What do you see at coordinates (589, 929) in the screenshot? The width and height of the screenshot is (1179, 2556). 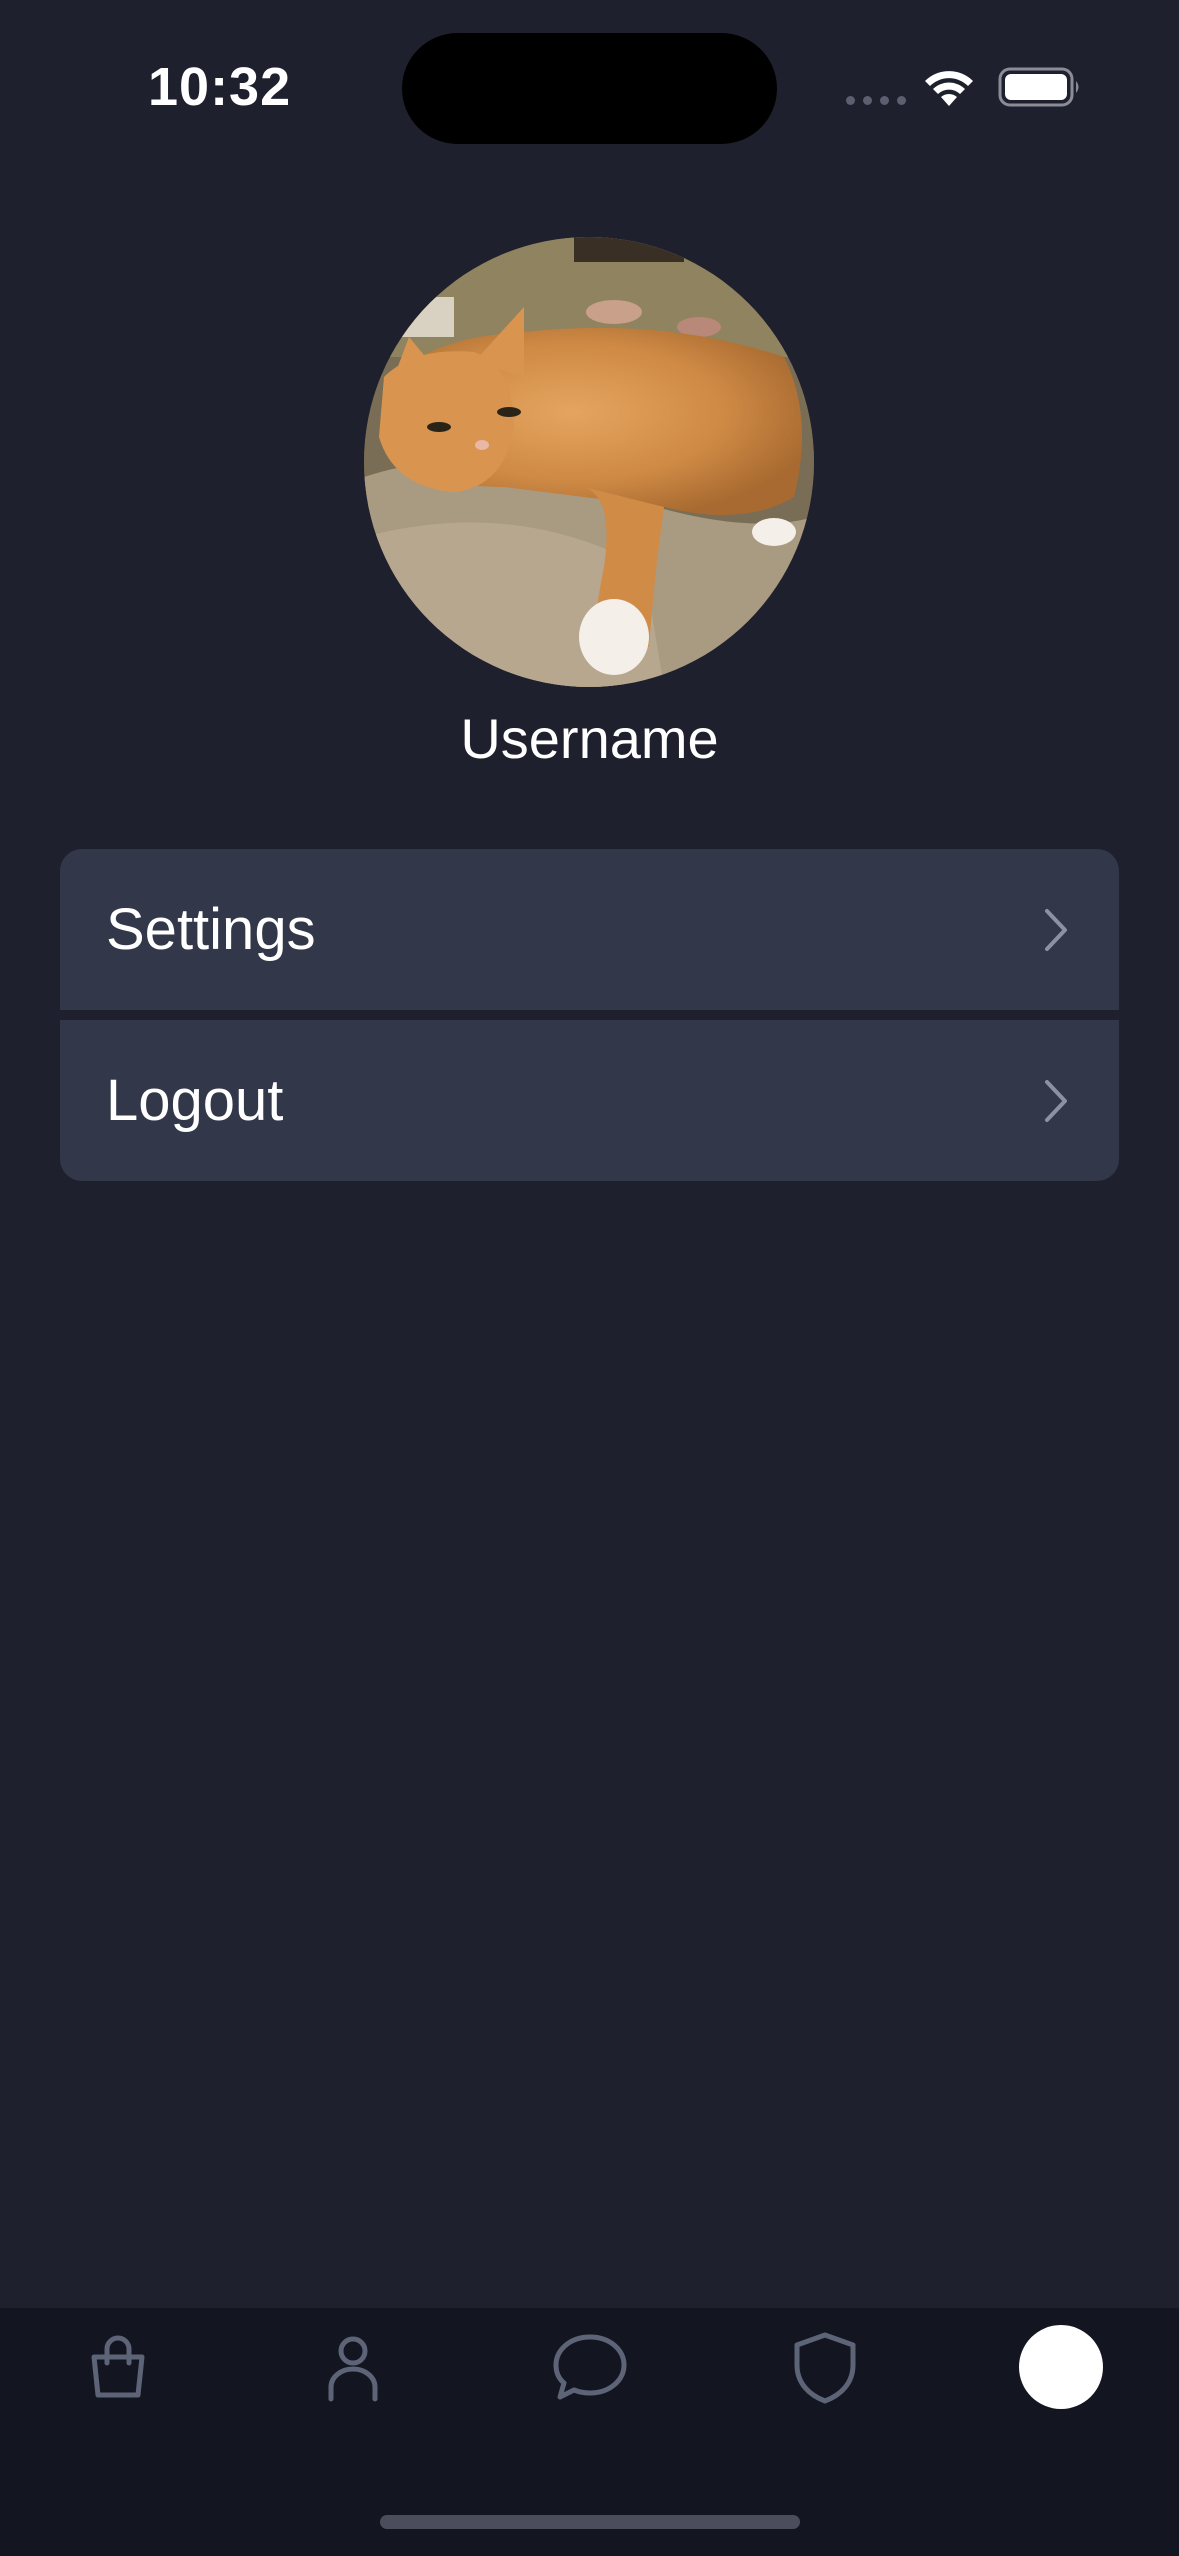 I see `settings-row: Settings` at bounding box center [589, 929].